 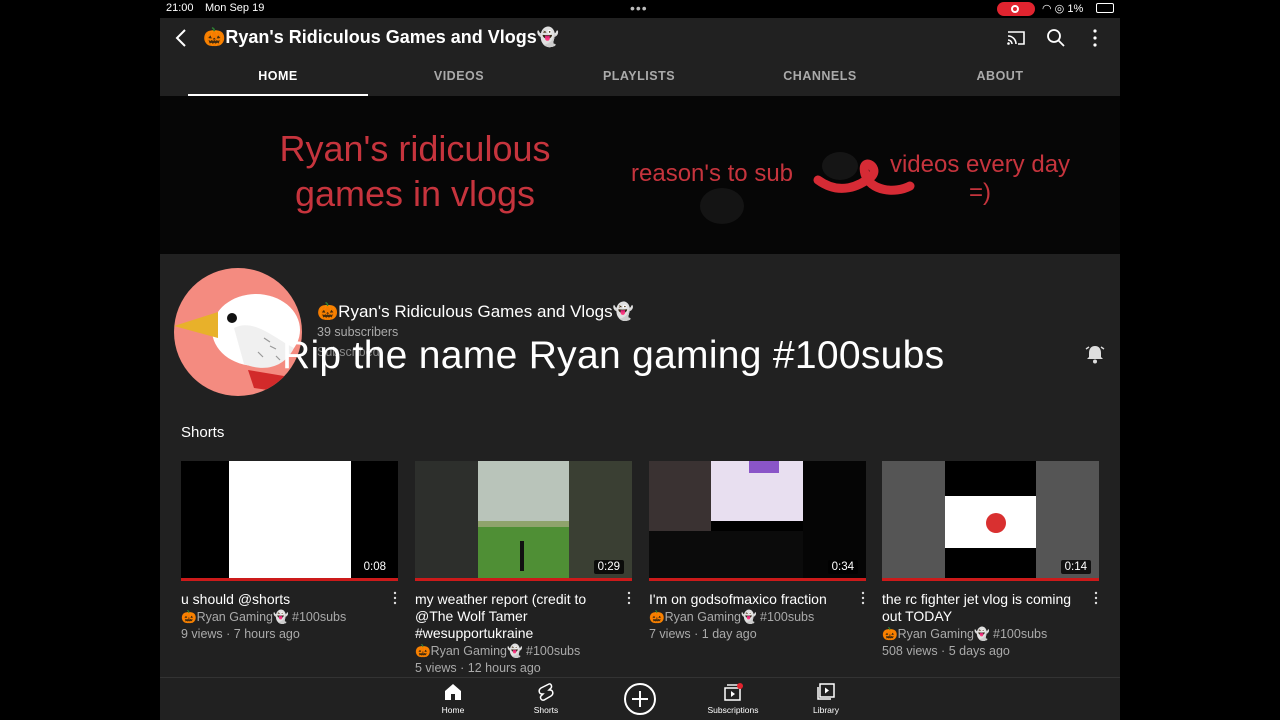 I want to click on channel-name: 🎃Ryan's Ridiculous Games and Vlogs👻, so click(x=475, y=311).